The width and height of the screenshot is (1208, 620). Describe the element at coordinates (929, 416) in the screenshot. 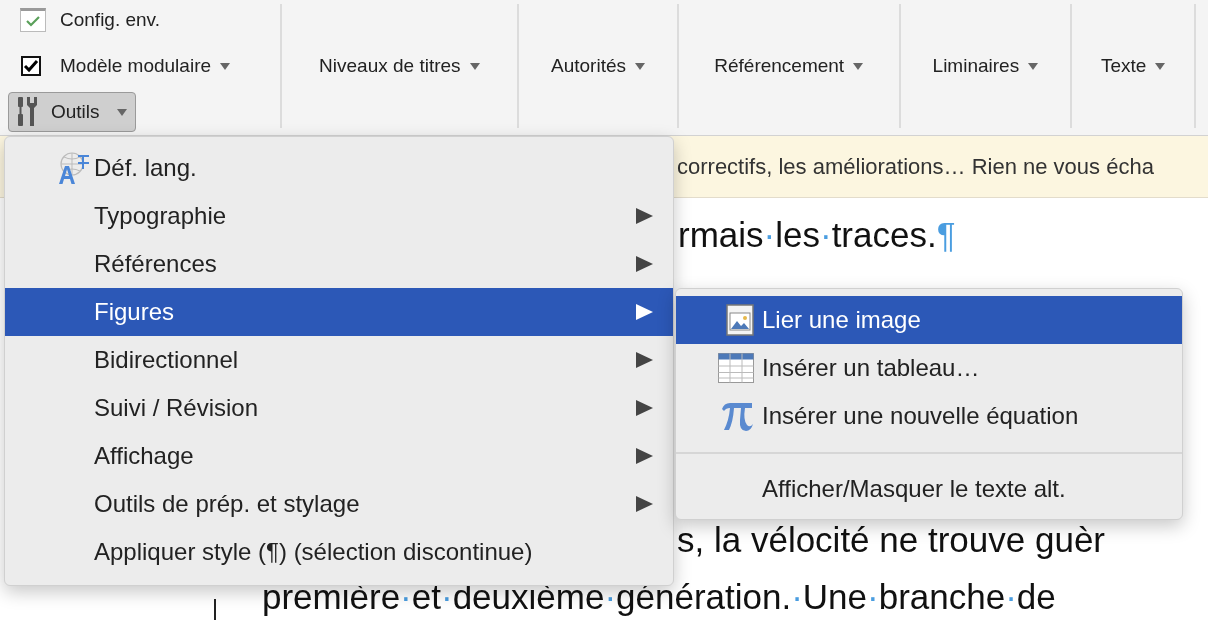

I see `menu-item: Insérer une nouvelle équation` at that location.